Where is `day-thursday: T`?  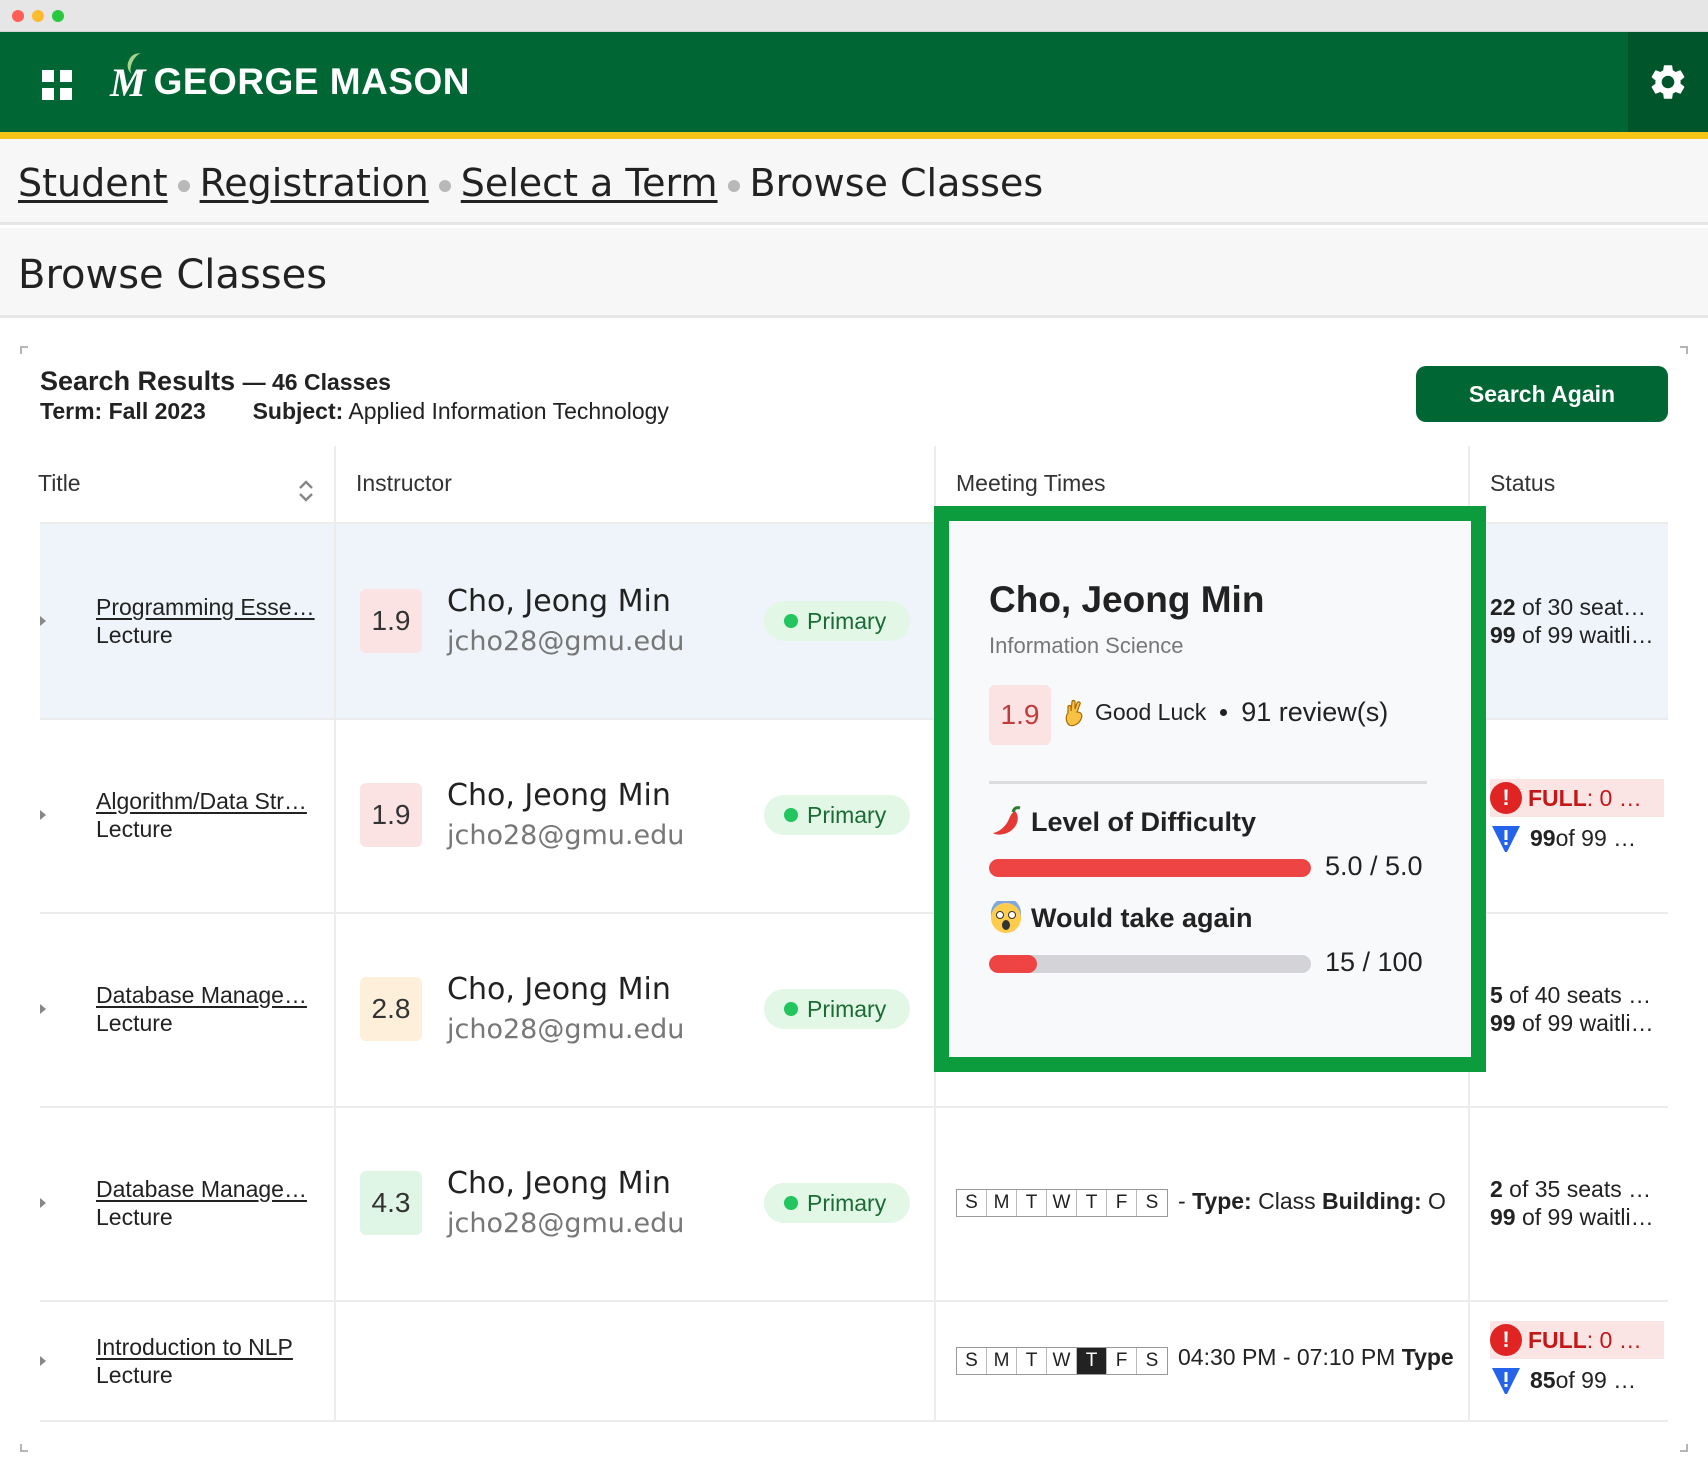 day-thursday: T is located at coordinates (1092, 1361).